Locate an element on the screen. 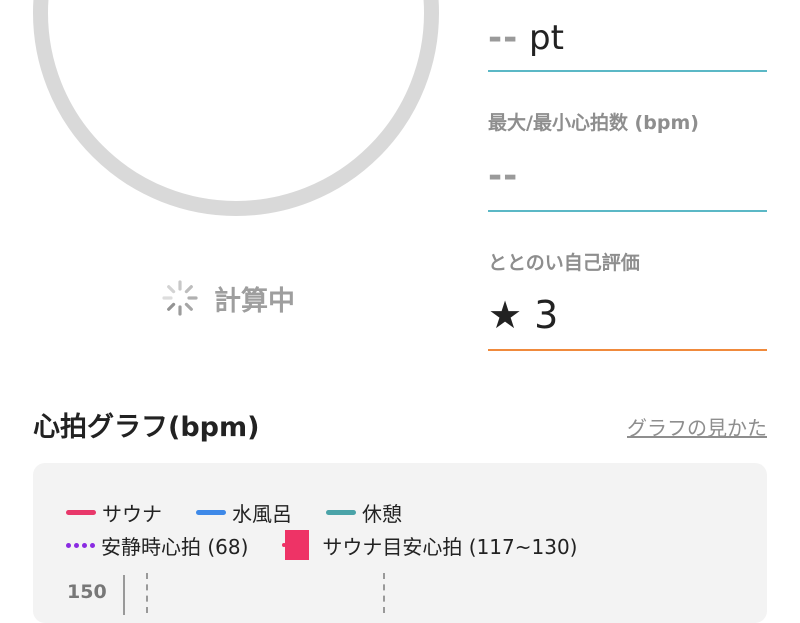 The height and width of the screenshot is (623, 800). heart-rate-label: 最大/最小心拍数 (bpm) is located at coordinates (593, 123).